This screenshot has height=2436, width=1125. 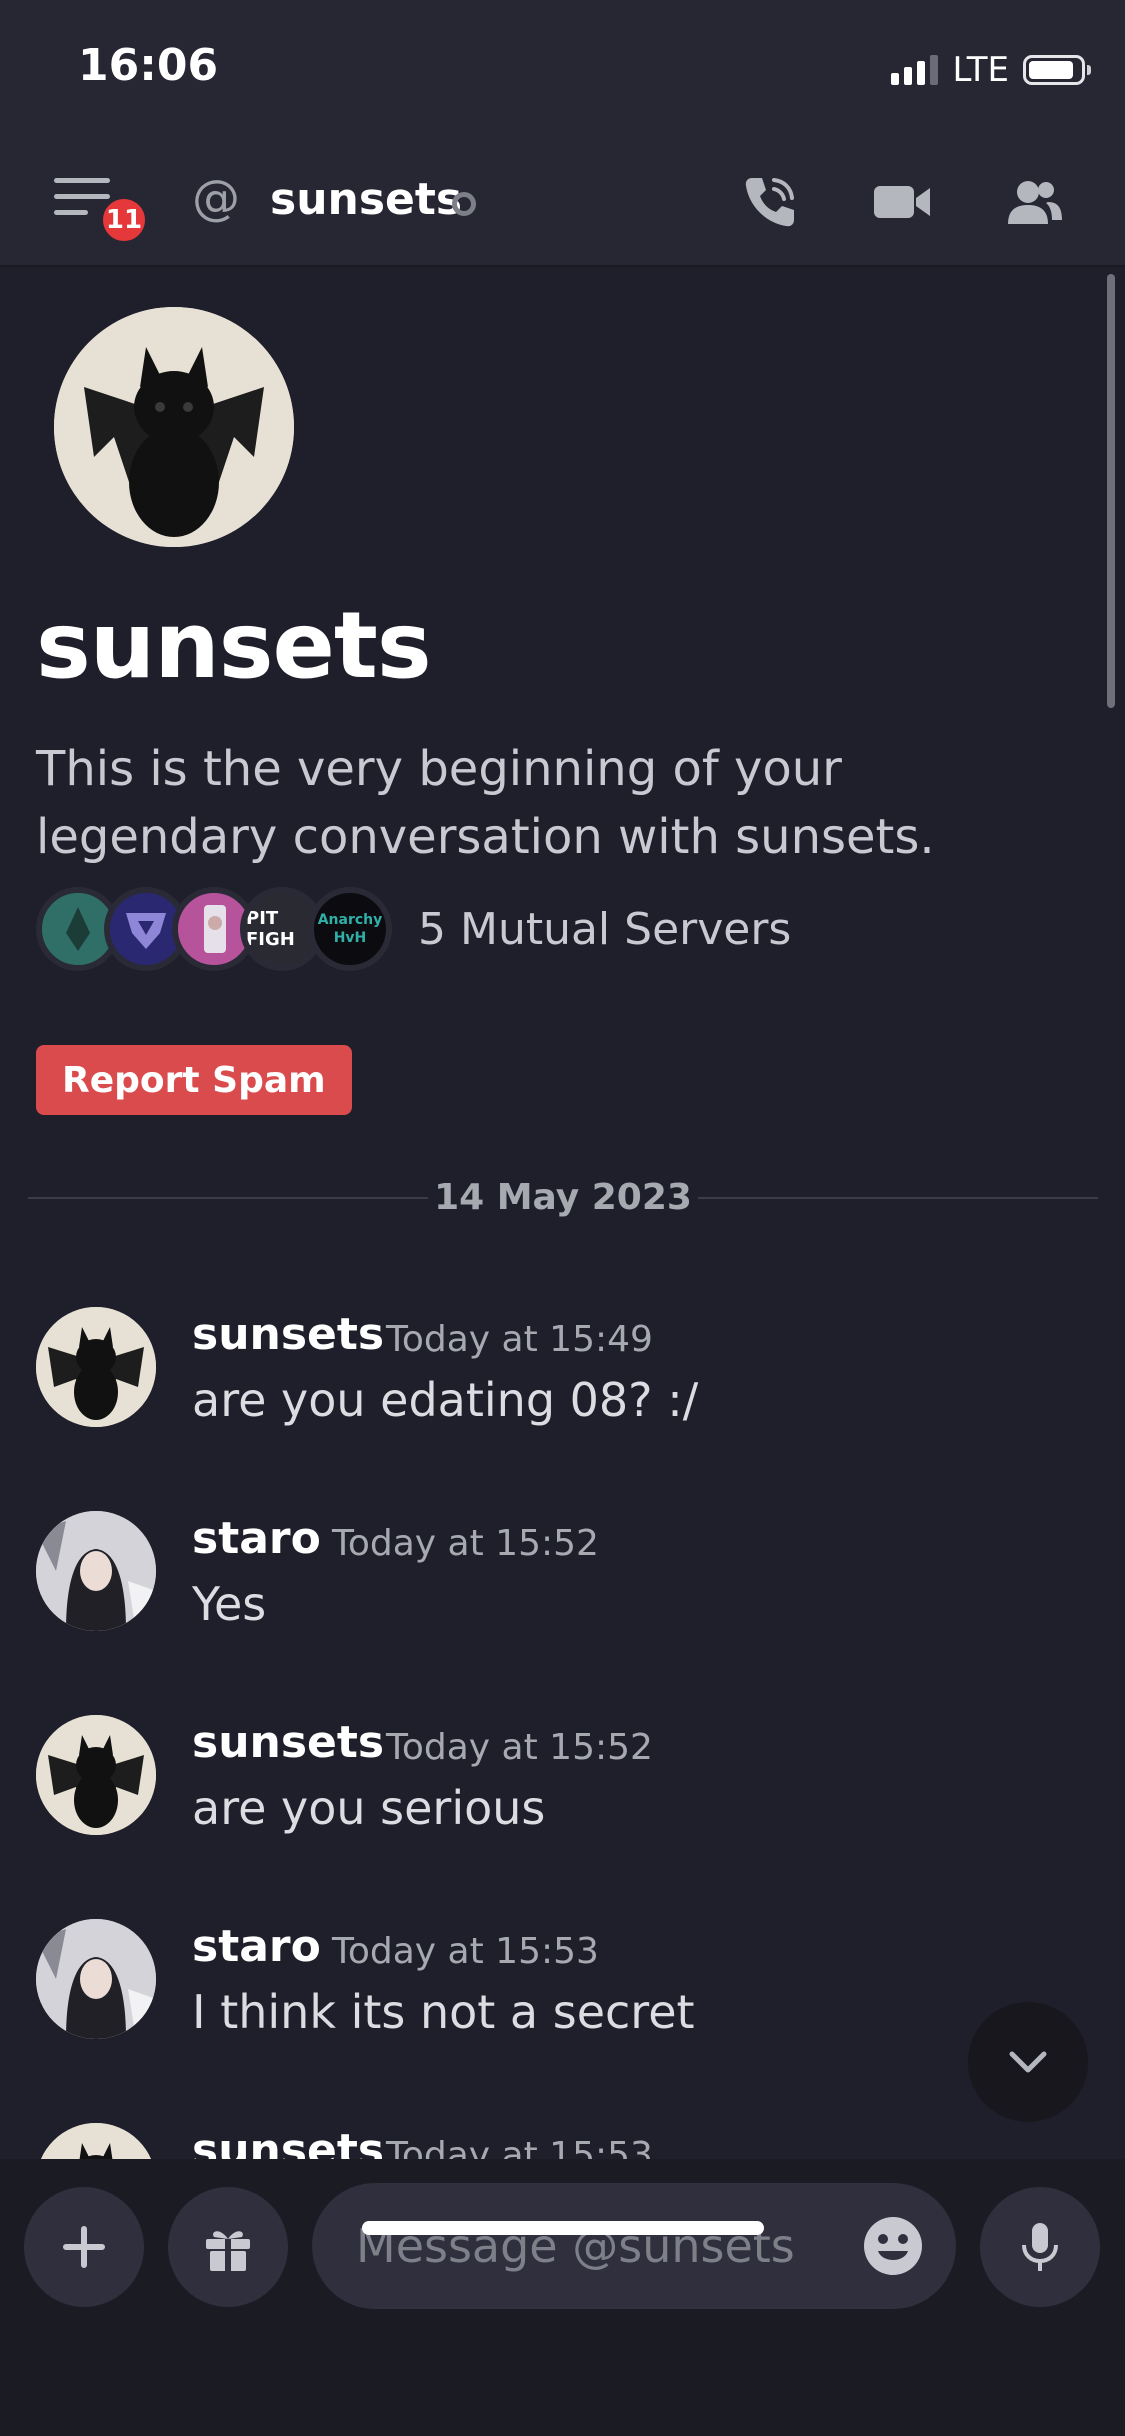 I want to click on gift-button, so click(x=228, y=2247).